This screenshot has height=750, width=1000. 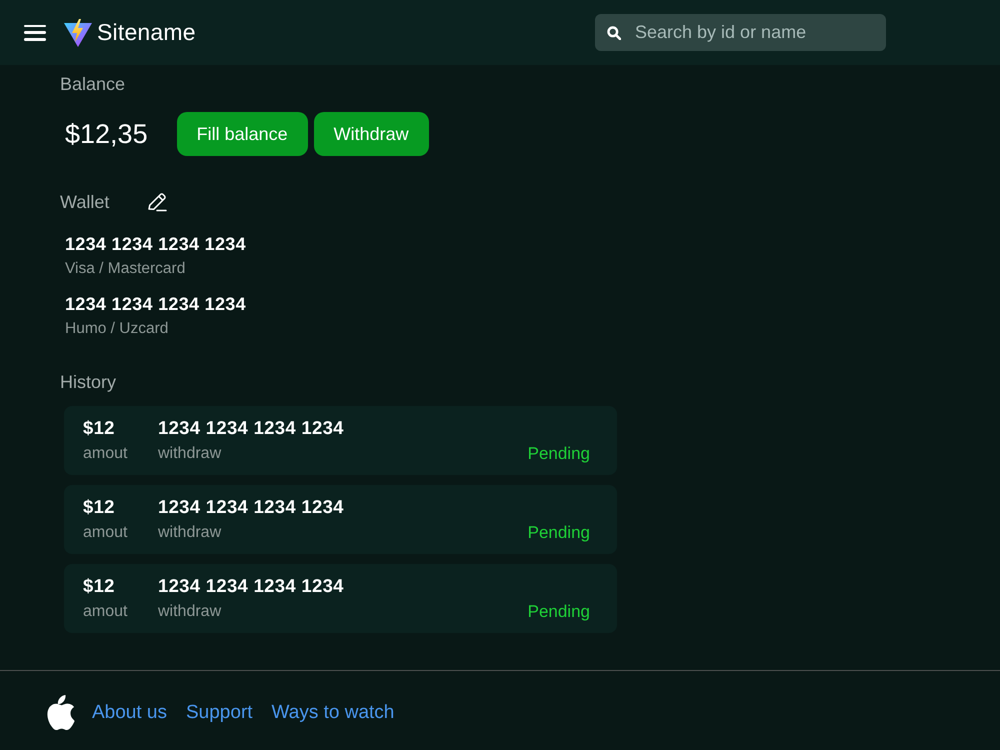 I want to click on search-field: Search by id or name, so click(x=740, y=32).